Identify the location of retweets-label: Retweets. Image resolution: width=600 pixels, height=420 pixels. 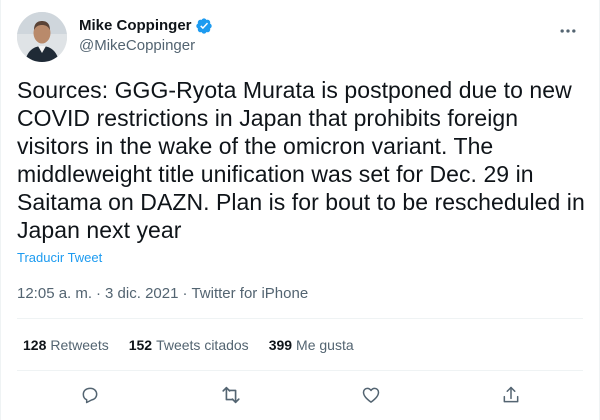
(79, 345).